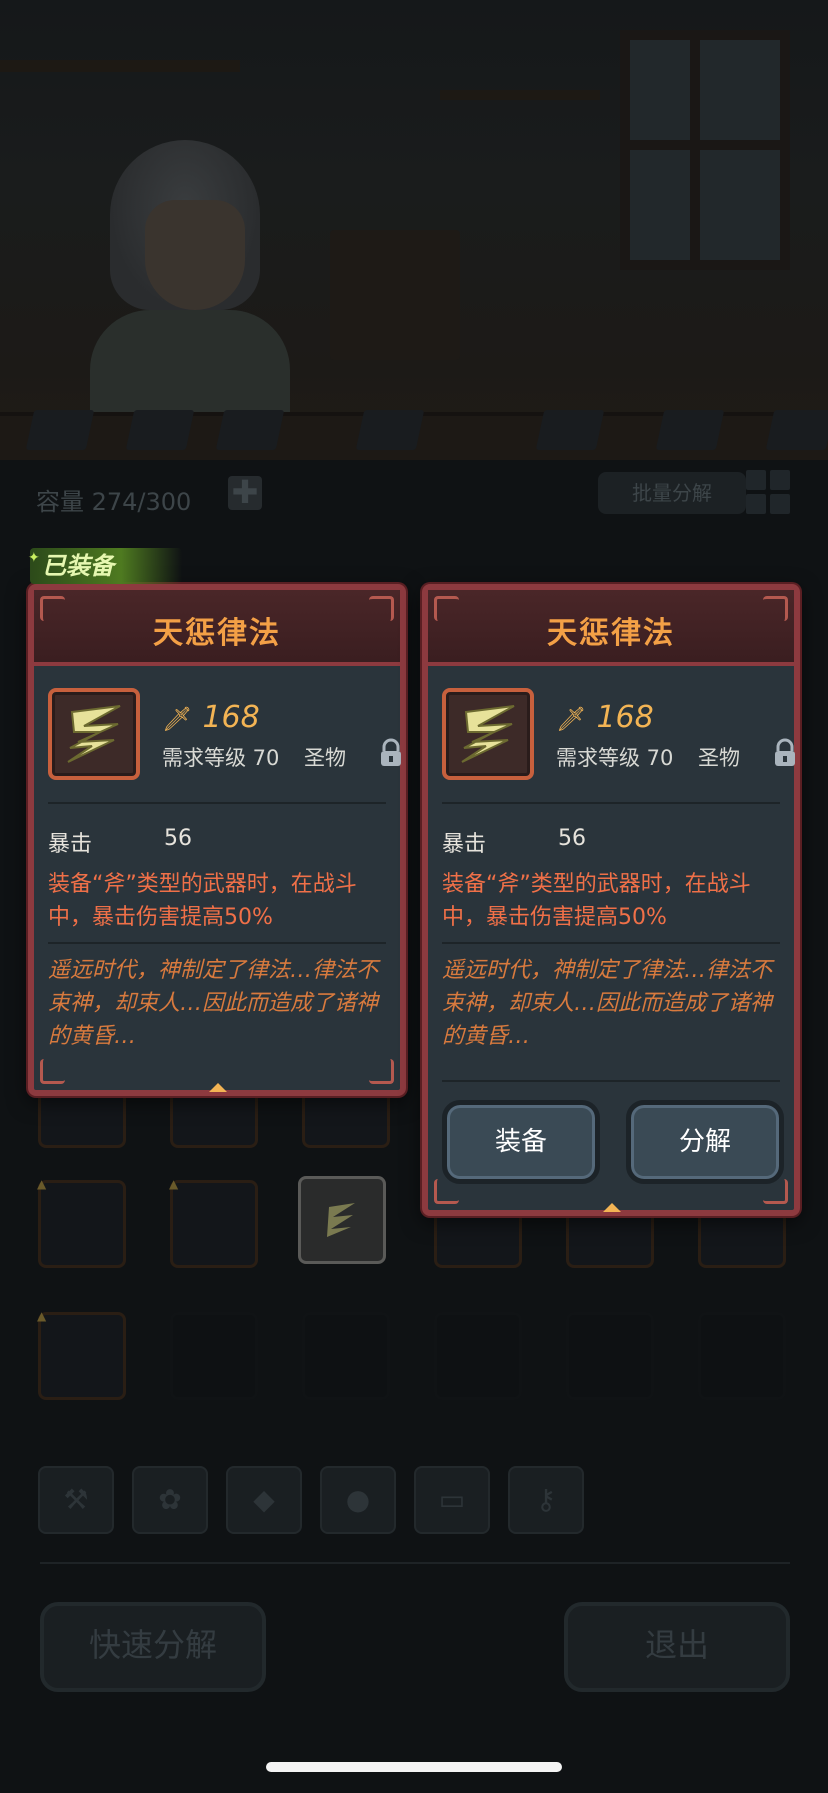  What do you see at coordinates (153, 1647) in the screenshot?
I see `quick-decompose-button: 快速分解` at bounding box center [153, 1647].